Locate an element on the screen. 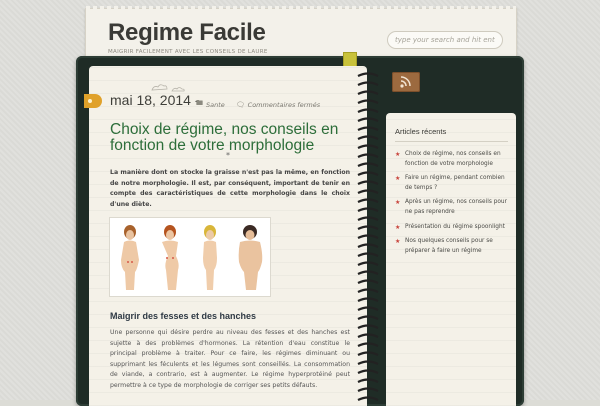 The width and height of the screenshot is (600, 406). site-title: Regime Facile is located at coordinates (187, 33).